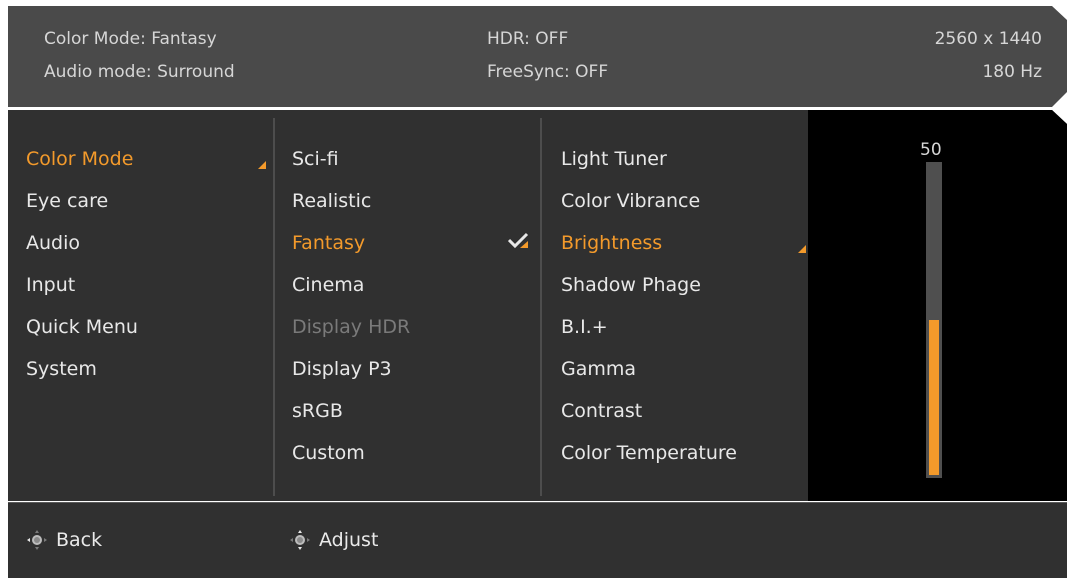 This screenshot has width=1067, height=578. Describe the element at coordinates (79, 159) in the screenshot. I see `menu-item-color-mode: Color Mode` at that location.